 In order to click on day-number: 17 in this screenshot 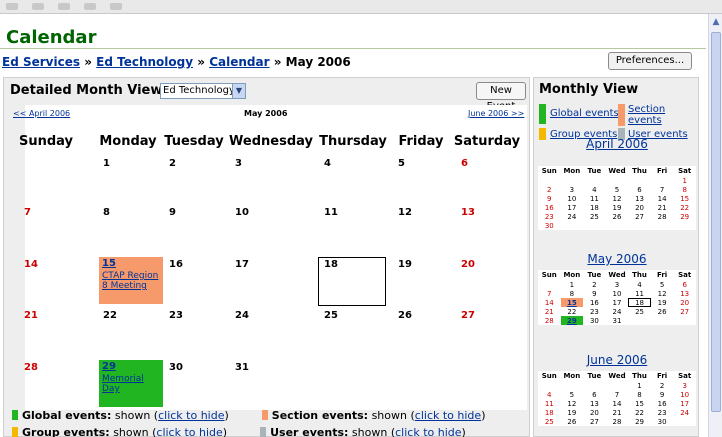, I will do `click(242, 264)`.